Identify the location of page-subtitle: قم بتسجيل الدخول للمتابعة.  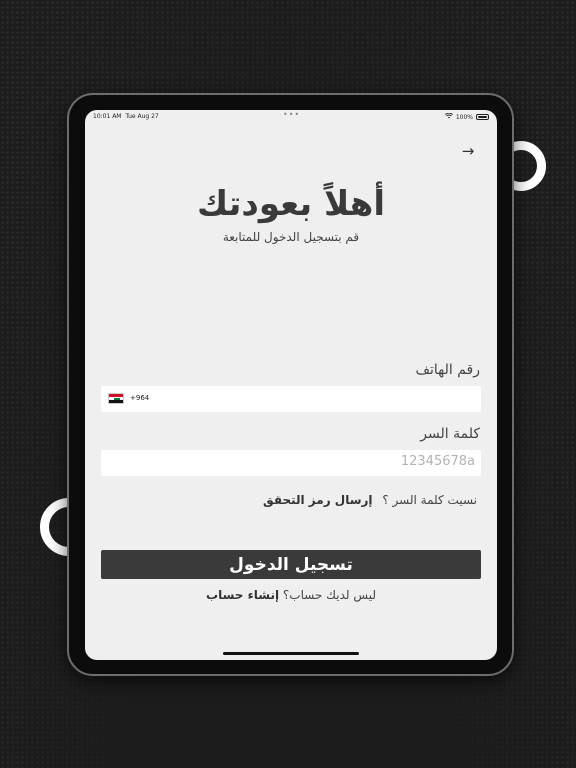
(291, 237).